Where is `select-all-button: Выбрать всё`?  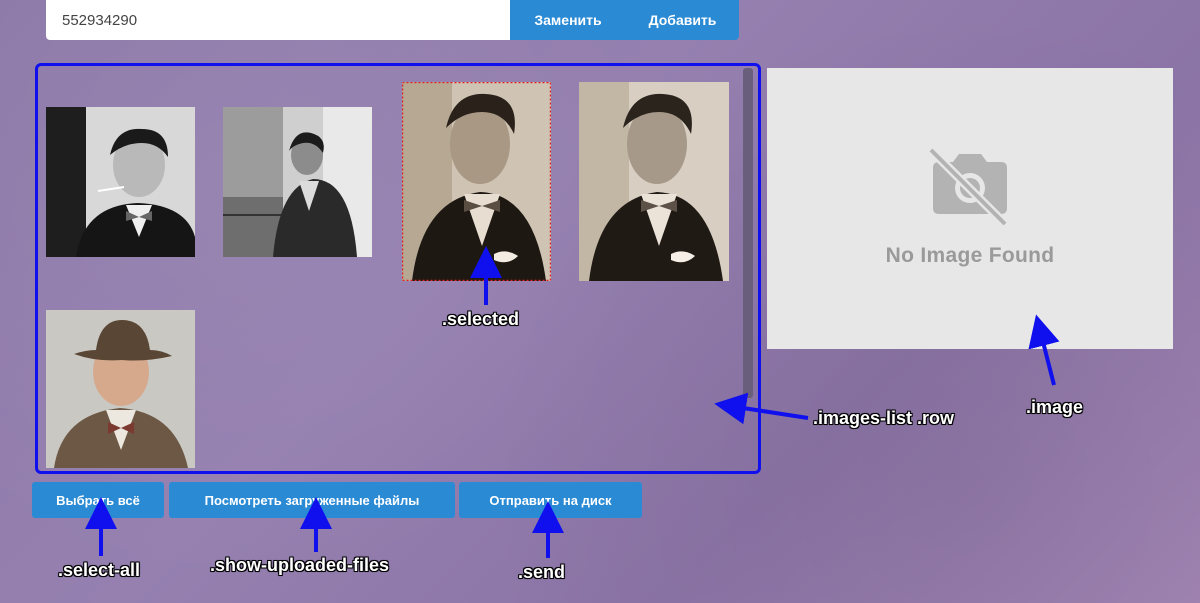 select-all-button: Выбрать всё is located at coordinates (98, 500).